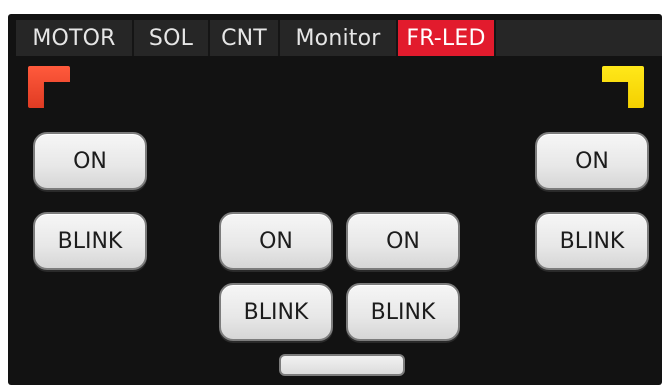 The width and height of the screenshot is (669, 385). What do you see at coordinates (342, 365) in the screenshot?
I see `rear-led-button` at bounding box center [342, 365].